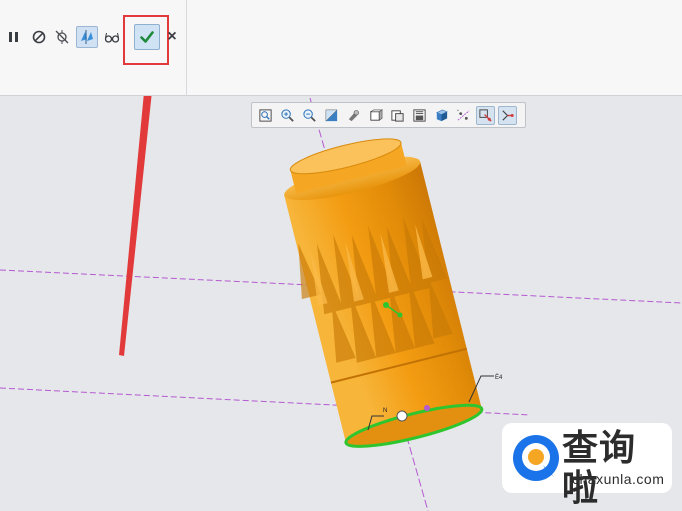 This screenshot has width=682, height=511. I want to click on close-icon: ×, so click(172, 36).